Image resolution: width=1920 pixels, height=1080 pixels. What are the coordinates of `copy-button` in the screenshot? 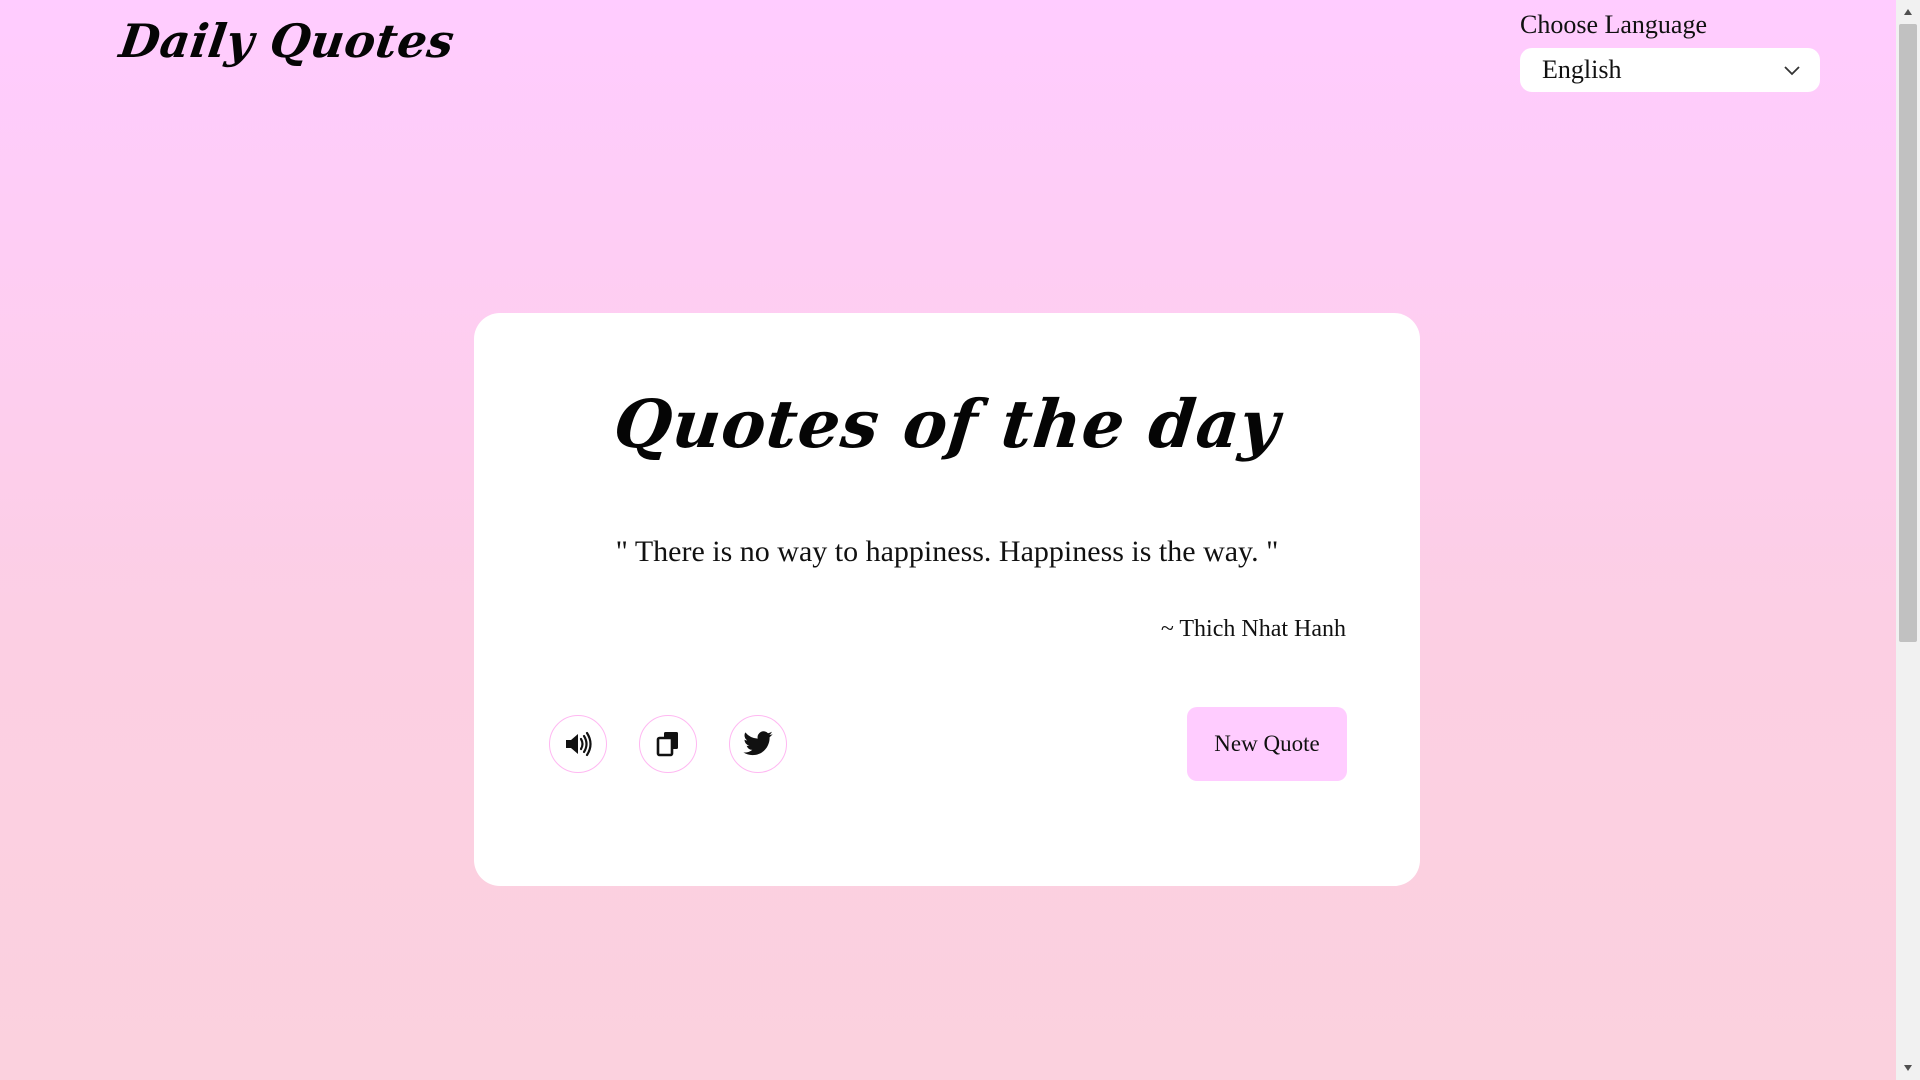 It's located at (668, 744).